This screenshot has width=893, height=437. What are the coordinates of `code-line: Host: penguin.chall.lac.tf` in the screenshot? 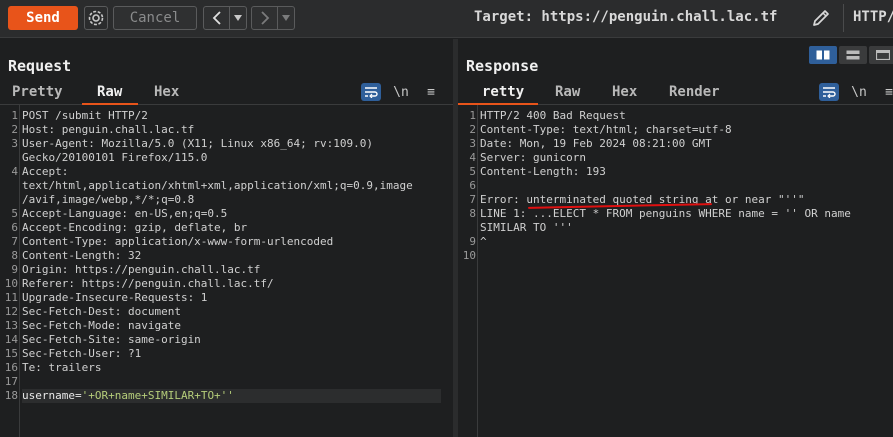 It's located at (108, 129).